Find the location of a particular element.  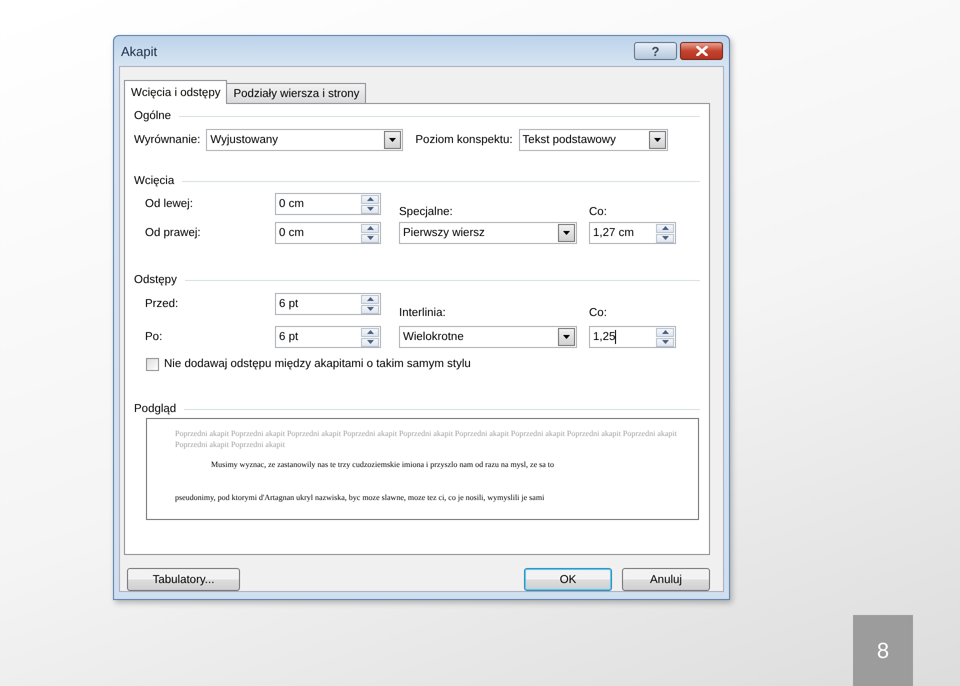

section-heading: Odstępy is located at coordinates (155, 280).